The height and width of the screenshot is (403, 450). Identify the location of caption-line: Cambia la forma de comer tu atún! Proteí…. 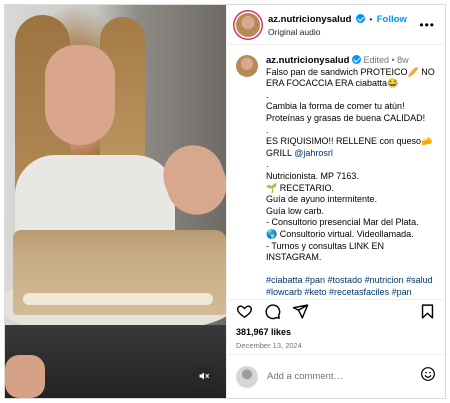
(346, 112).